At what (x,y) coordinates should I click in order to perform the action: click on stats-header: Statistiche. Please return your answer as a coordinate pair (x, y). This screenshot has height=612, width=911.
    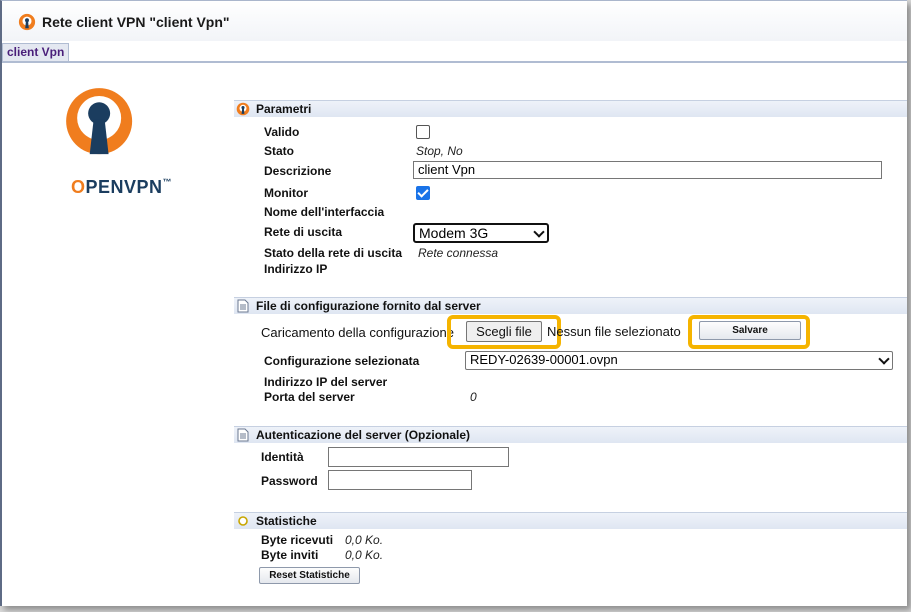
    Looking at the image, I should click on (570, 520).